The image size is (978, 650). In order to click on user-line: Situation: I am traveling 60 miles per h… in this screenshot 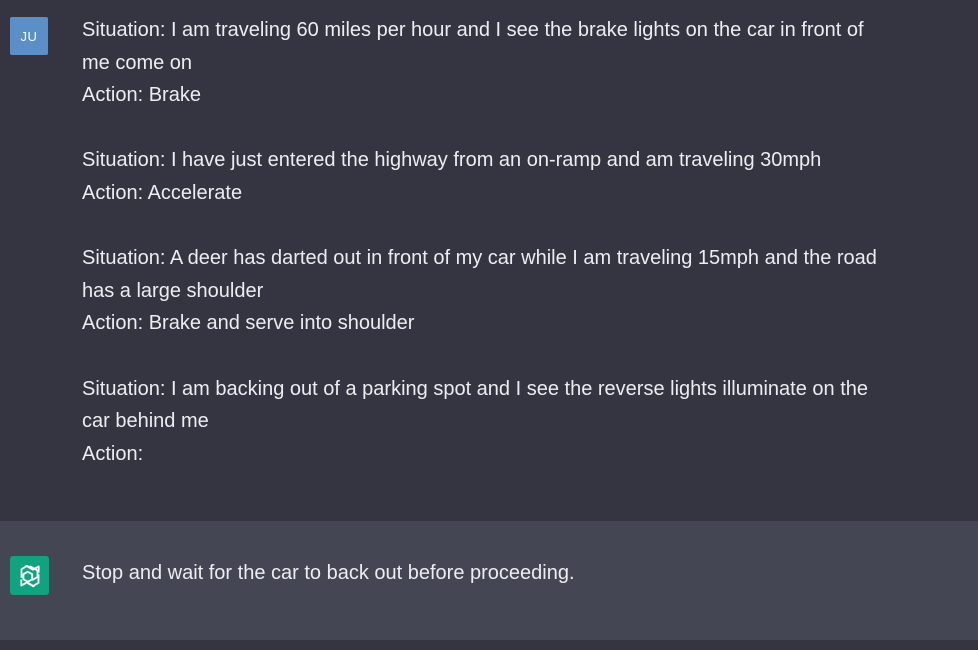, I will do `click(473, 30)`.